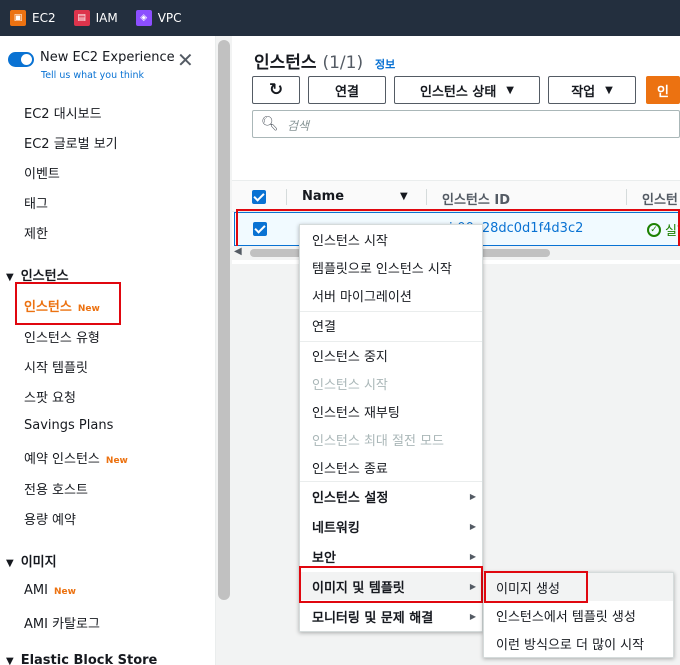 Image resolution: width=680 pixels, height=665 pixels. I want to click on close-icon: ✕, so click(185, 60).